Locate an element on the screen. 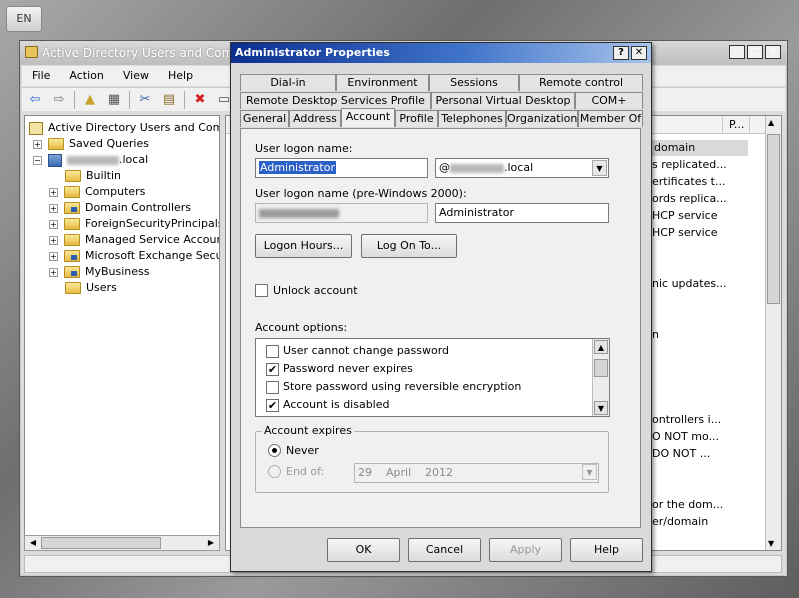  options-scrollbar: ▲ ▼ is located at coordinates (600, 377).